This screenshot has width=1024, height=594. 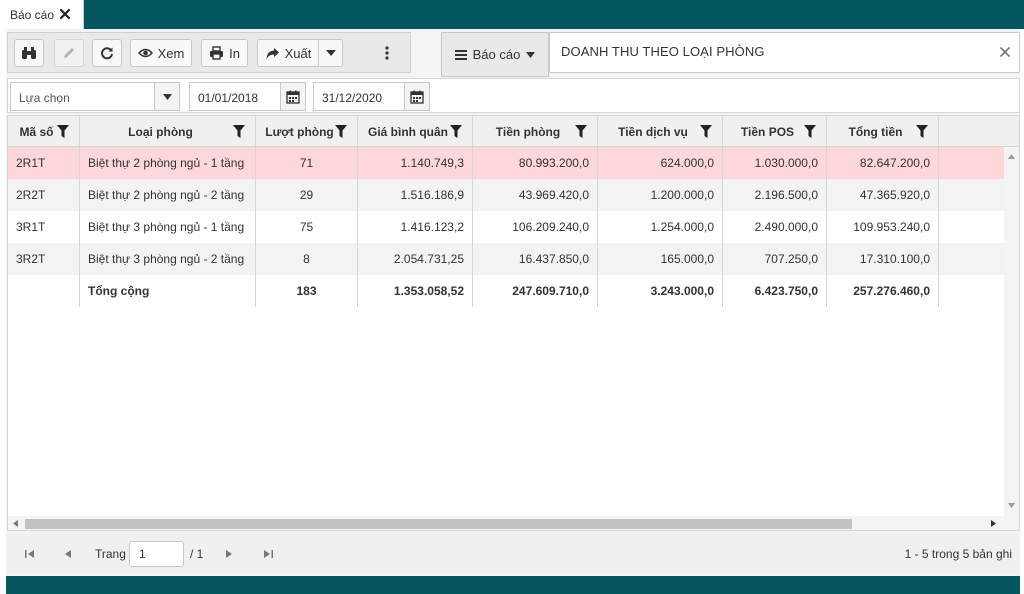 I want to click on column-header-label: Giá bình quân, so click(x=408, y=131).